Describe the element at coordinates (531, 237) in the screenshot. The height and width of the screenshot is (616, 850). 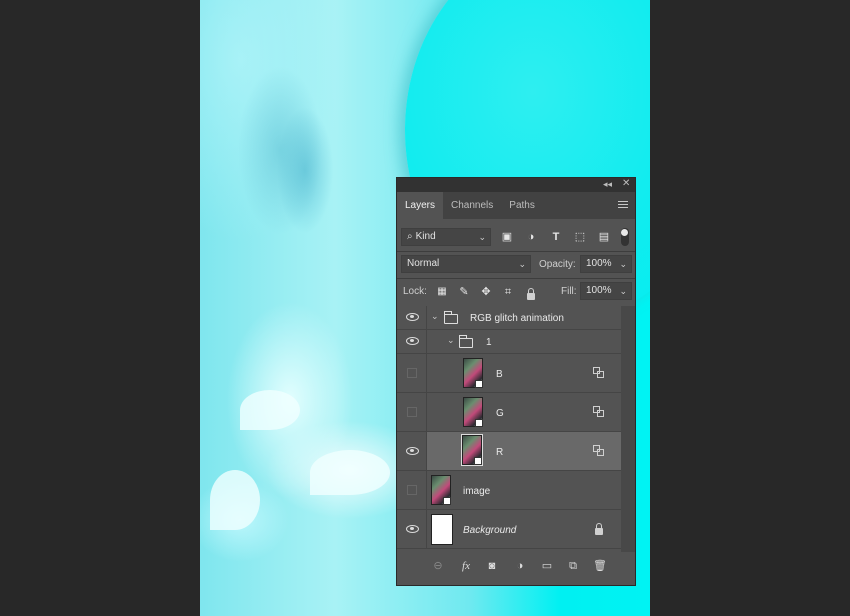
I see `adjustment-filter-icon: ◑` at that location.